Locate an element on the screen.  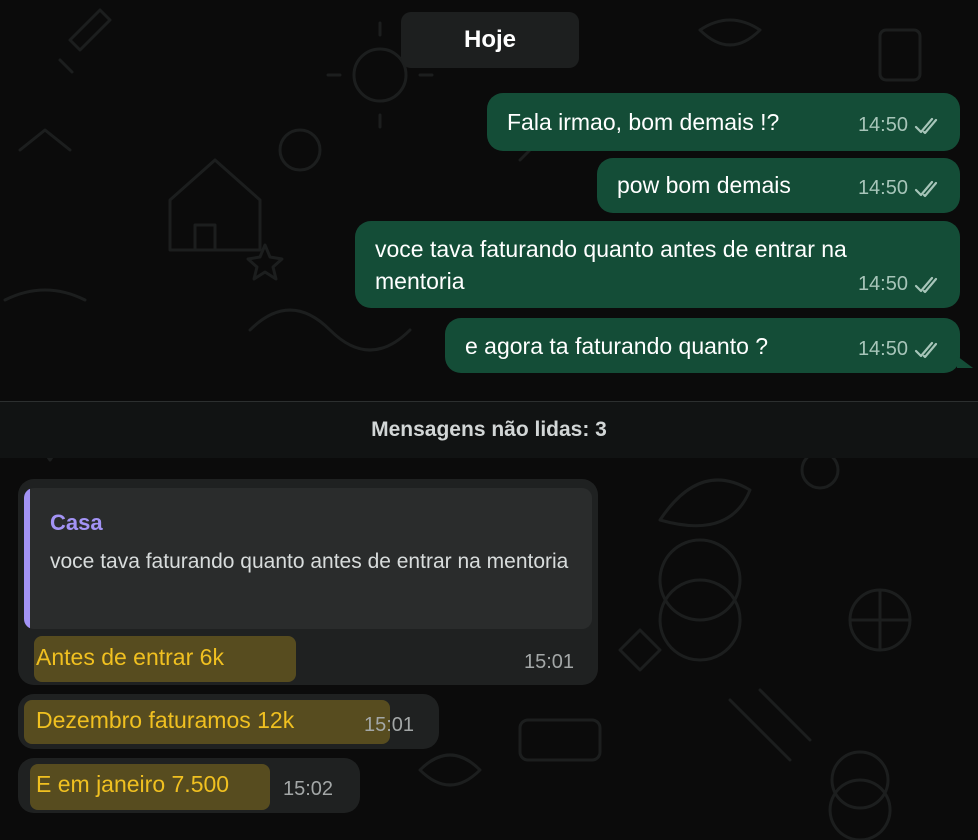
outgoing-message: pow bom demais 14:50 is located at coordinates (778, 185).